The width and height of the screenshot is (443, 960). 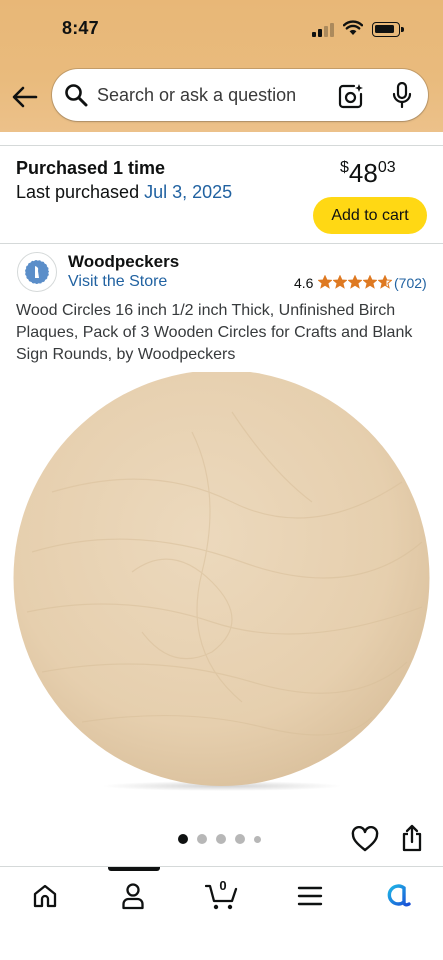 I want to click on purchased-count: Purchased 1 time, so click(x=91, y=168).